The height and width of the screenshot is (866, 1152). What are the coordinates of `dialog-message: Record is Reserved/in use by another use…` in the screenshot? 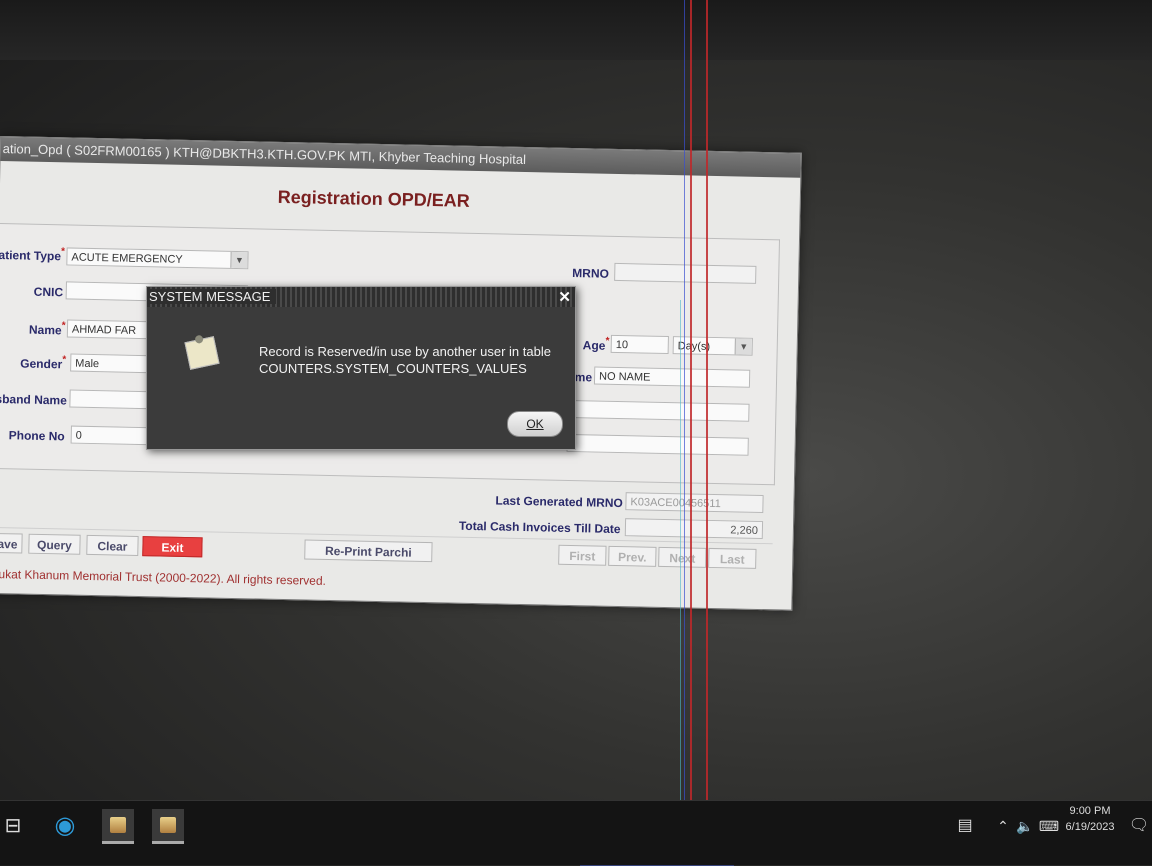 It's located at (405, 360).